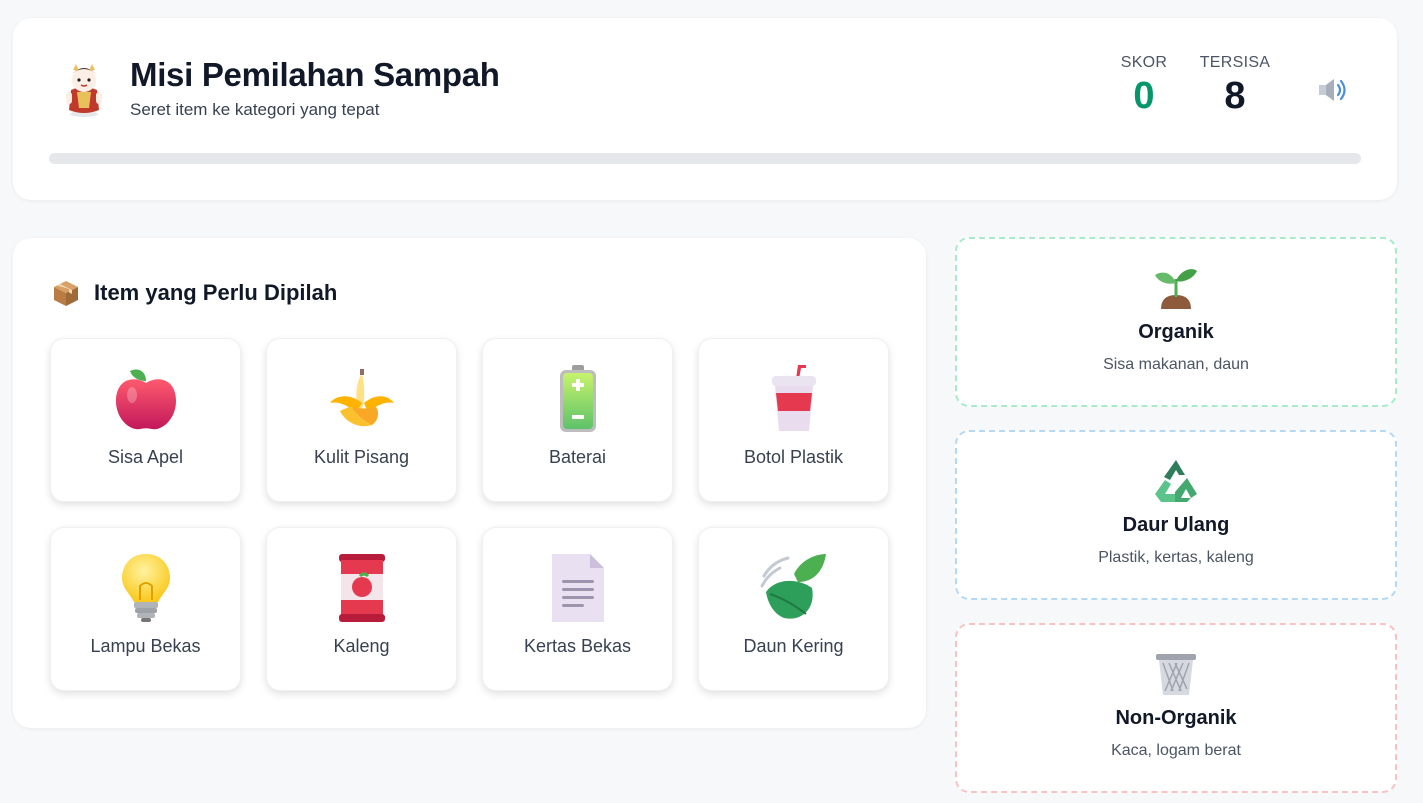 The height and width of the screenshot is (803, 1423). Describe the element at coordinates (577, 457) in the screenshot. I see `item-label: Baterai` at that location.